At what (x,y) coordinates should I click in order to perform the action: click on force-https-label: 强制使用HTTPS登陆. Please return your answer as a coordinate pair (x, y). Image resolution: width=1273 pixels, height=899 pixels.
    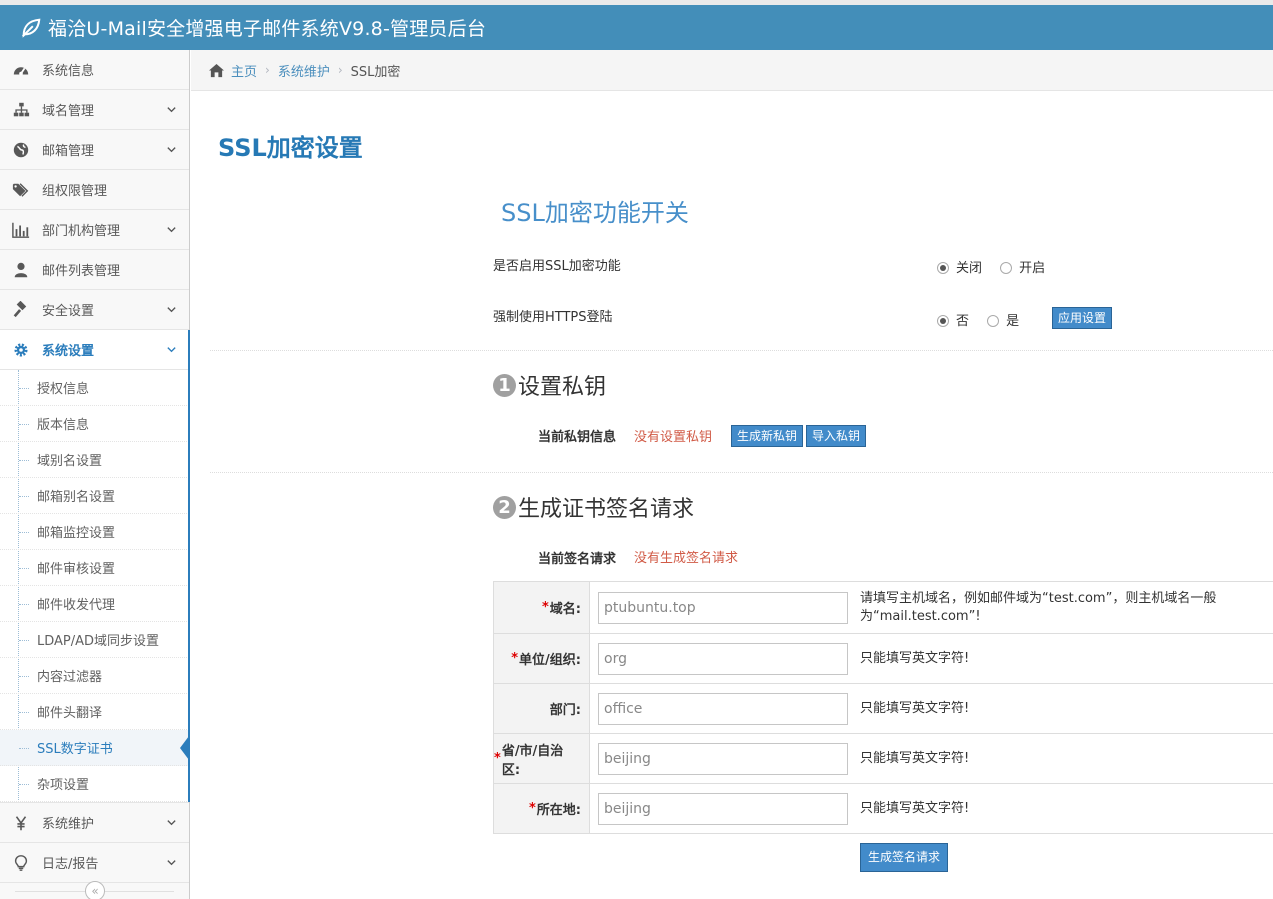
    Looking at the image, I should click on (553, 317).